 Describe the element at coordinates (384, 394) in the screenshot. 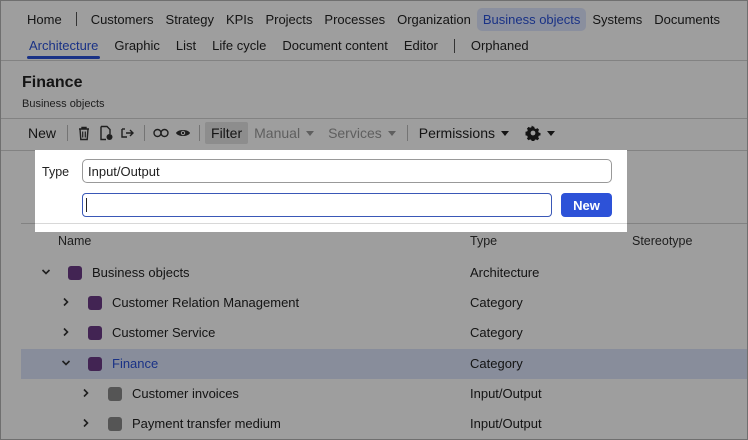

I see `table-row: Customer invoices Input/Output` at that location.